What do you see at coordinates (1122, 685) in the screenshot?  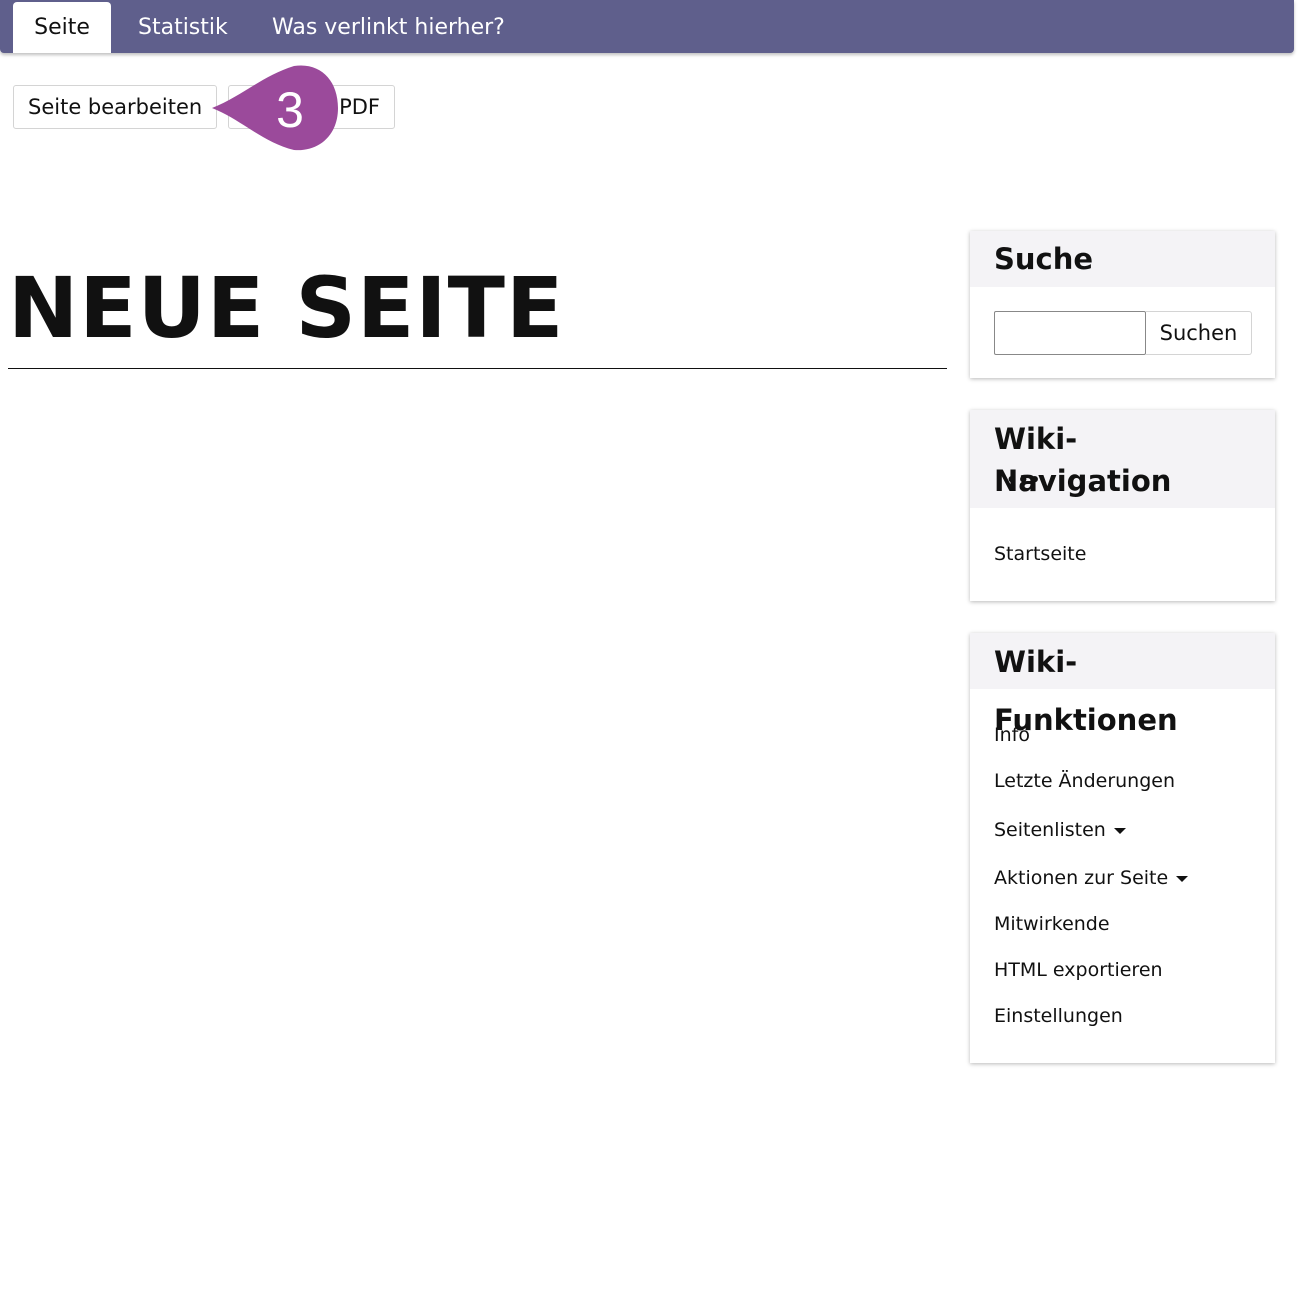 I see `wiki-functions-title: Wiki-Funktionen` at bounding box center [1122, 685].